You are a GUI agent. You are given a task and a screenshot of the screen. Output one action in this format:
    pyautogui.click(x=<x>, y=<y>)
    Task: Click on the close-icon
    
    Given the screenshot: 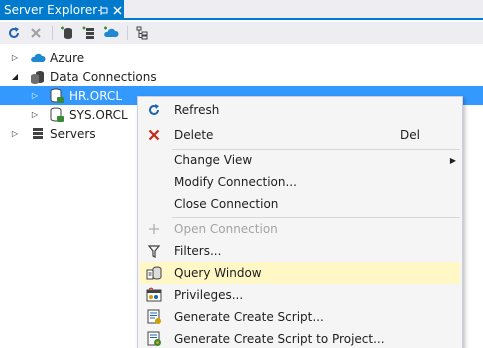 What is the action you would take?
    pyautogui.click(x=117, y=10)
    